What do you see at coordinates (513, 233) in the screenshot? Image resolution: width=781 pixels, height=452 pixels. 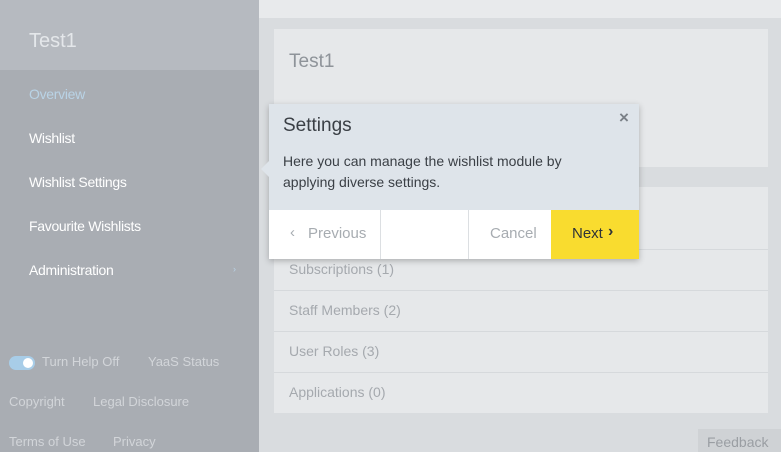 I see `cancel-label: Cancel` at bounding box center [513, 233].